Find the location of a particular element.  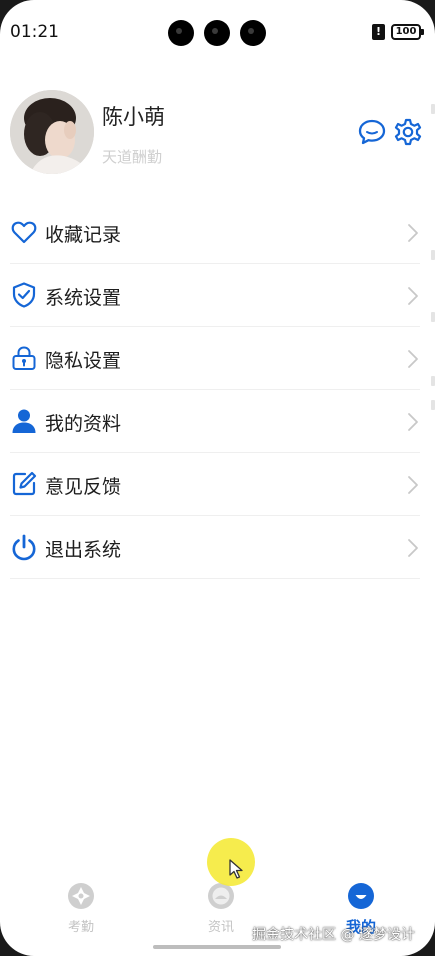

menu-item-label: 我的资料 is located at coordinates (83, 424).